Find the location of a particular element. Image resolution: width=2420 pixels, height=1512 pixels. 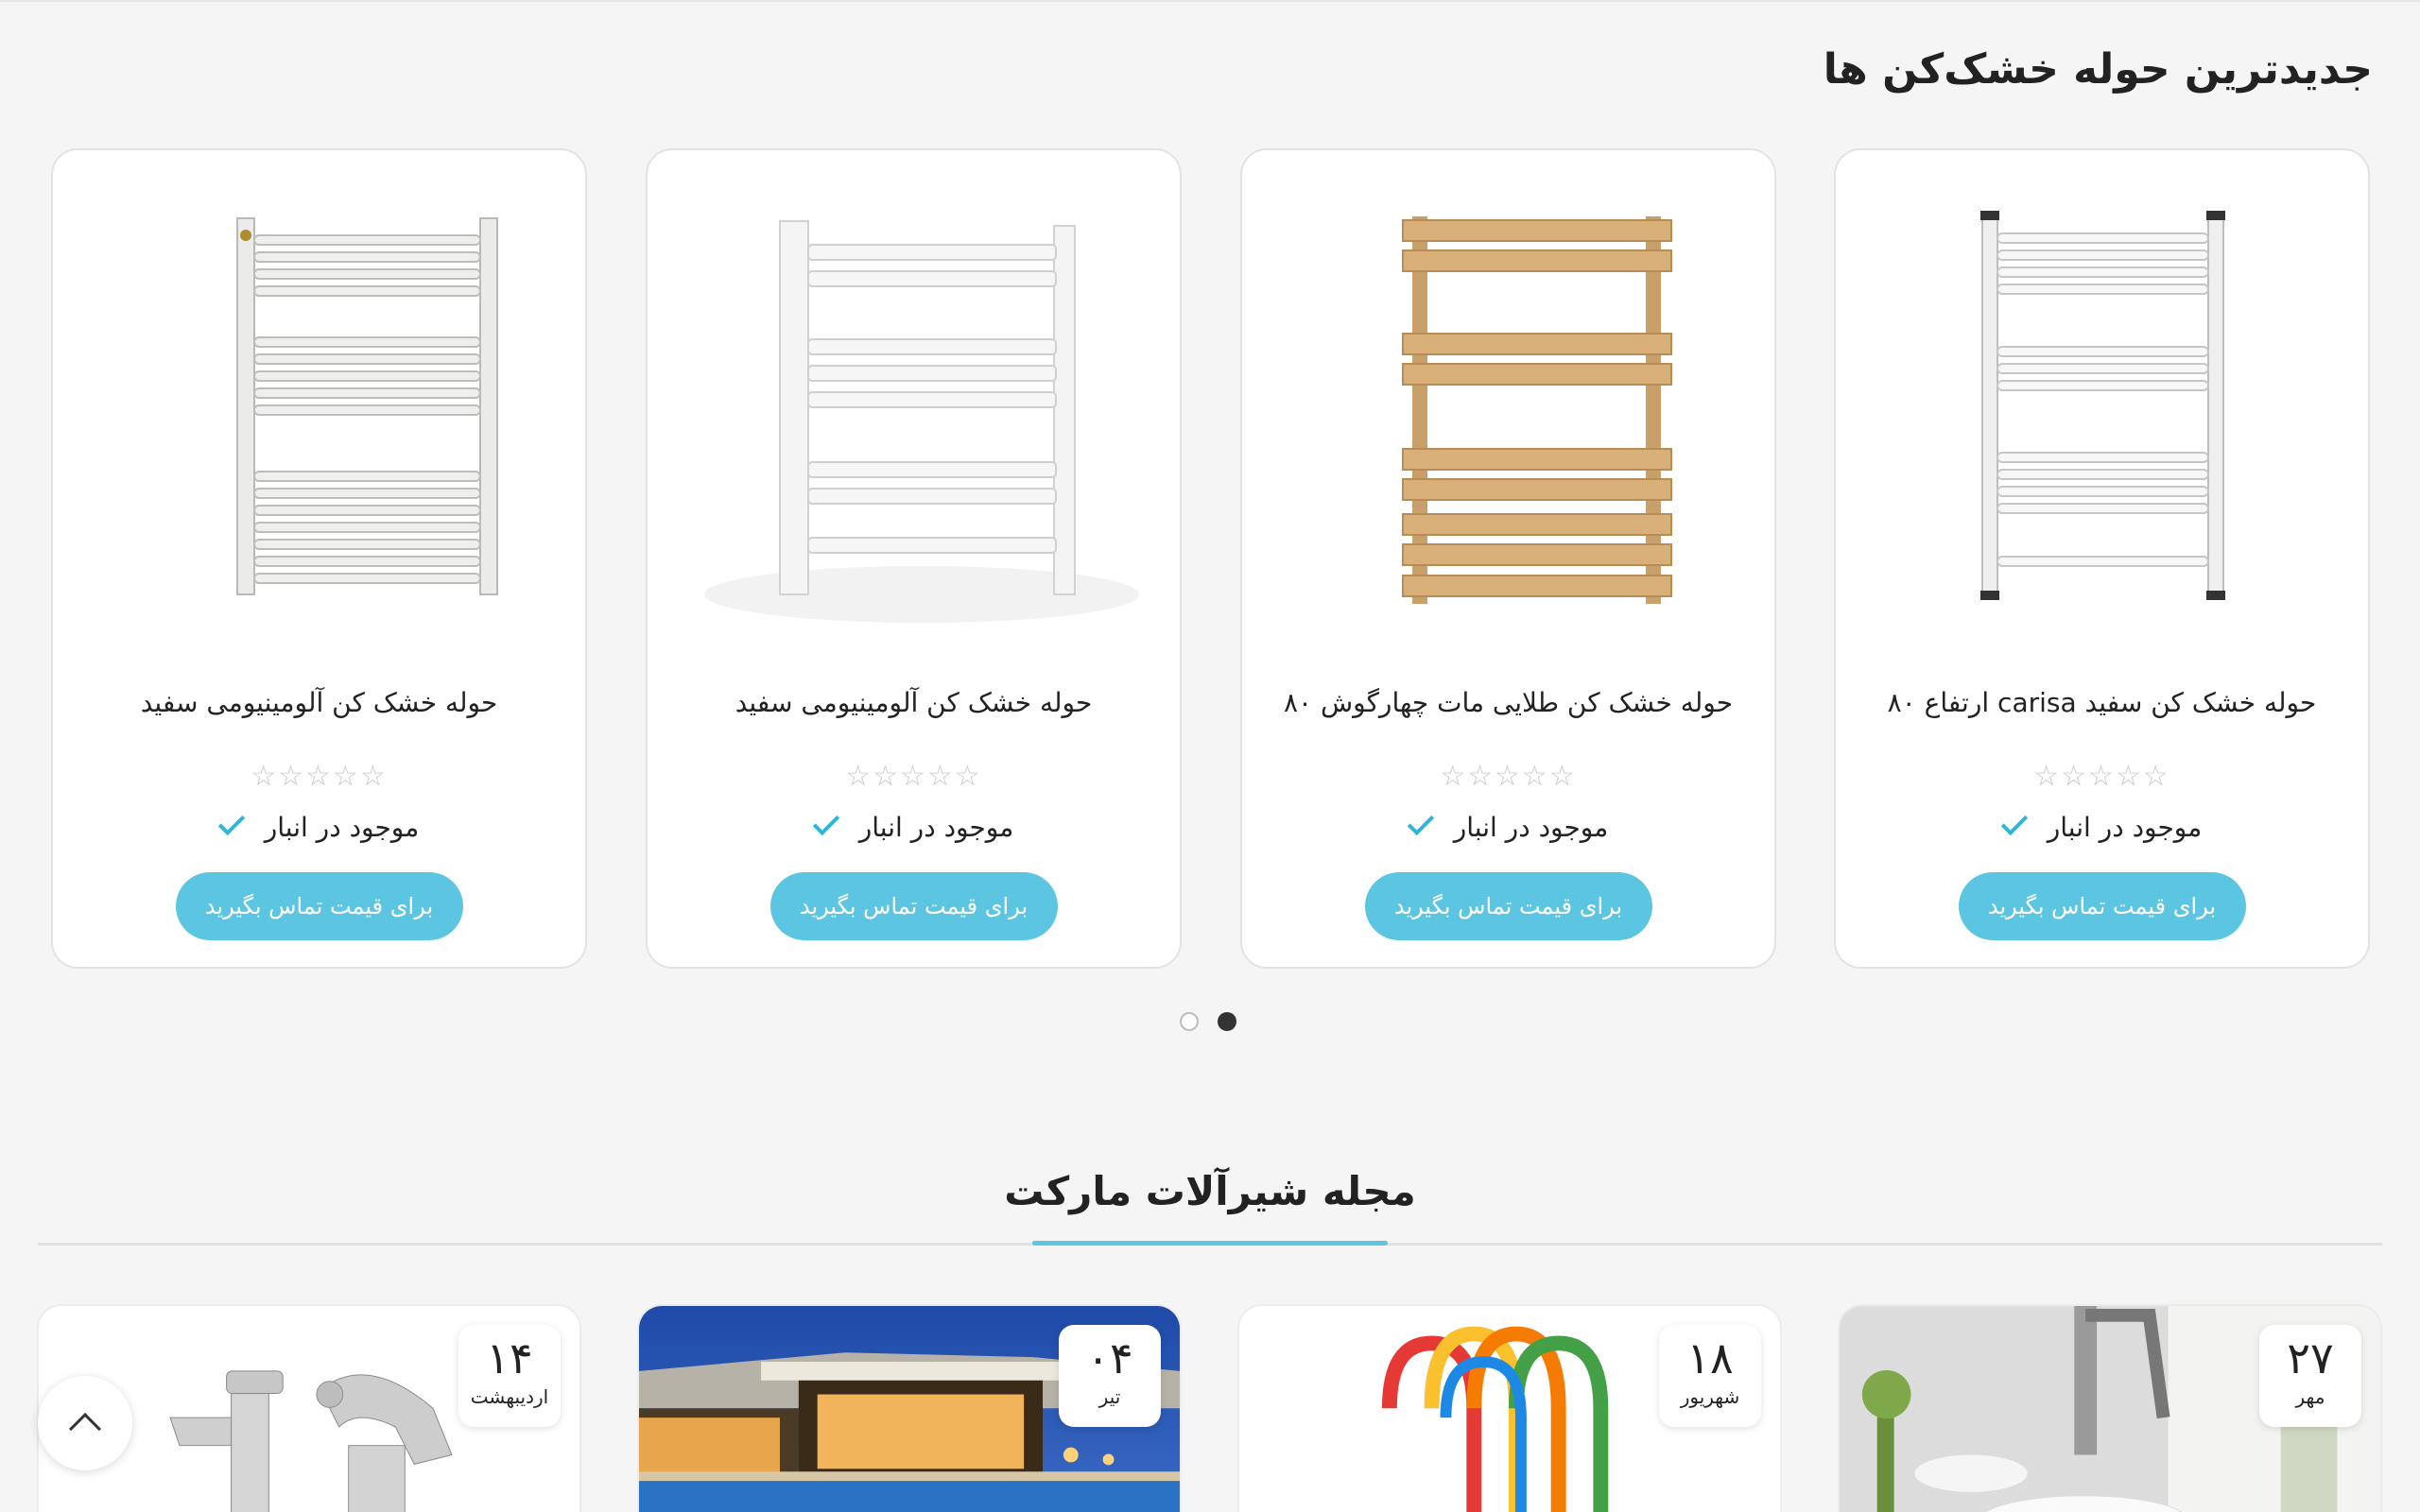

blog-post-card: ۲۷ مهر is located at coordinates (2110, 1408).